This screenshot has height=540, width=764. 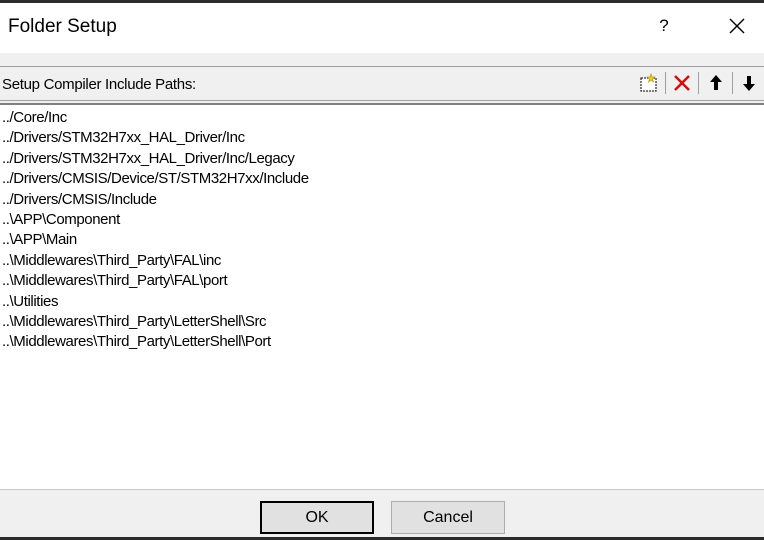 I want to click on list-item: ../Drivers/STM32H7xx_HAL_Driver/Inc, so click(x=382, y=138).